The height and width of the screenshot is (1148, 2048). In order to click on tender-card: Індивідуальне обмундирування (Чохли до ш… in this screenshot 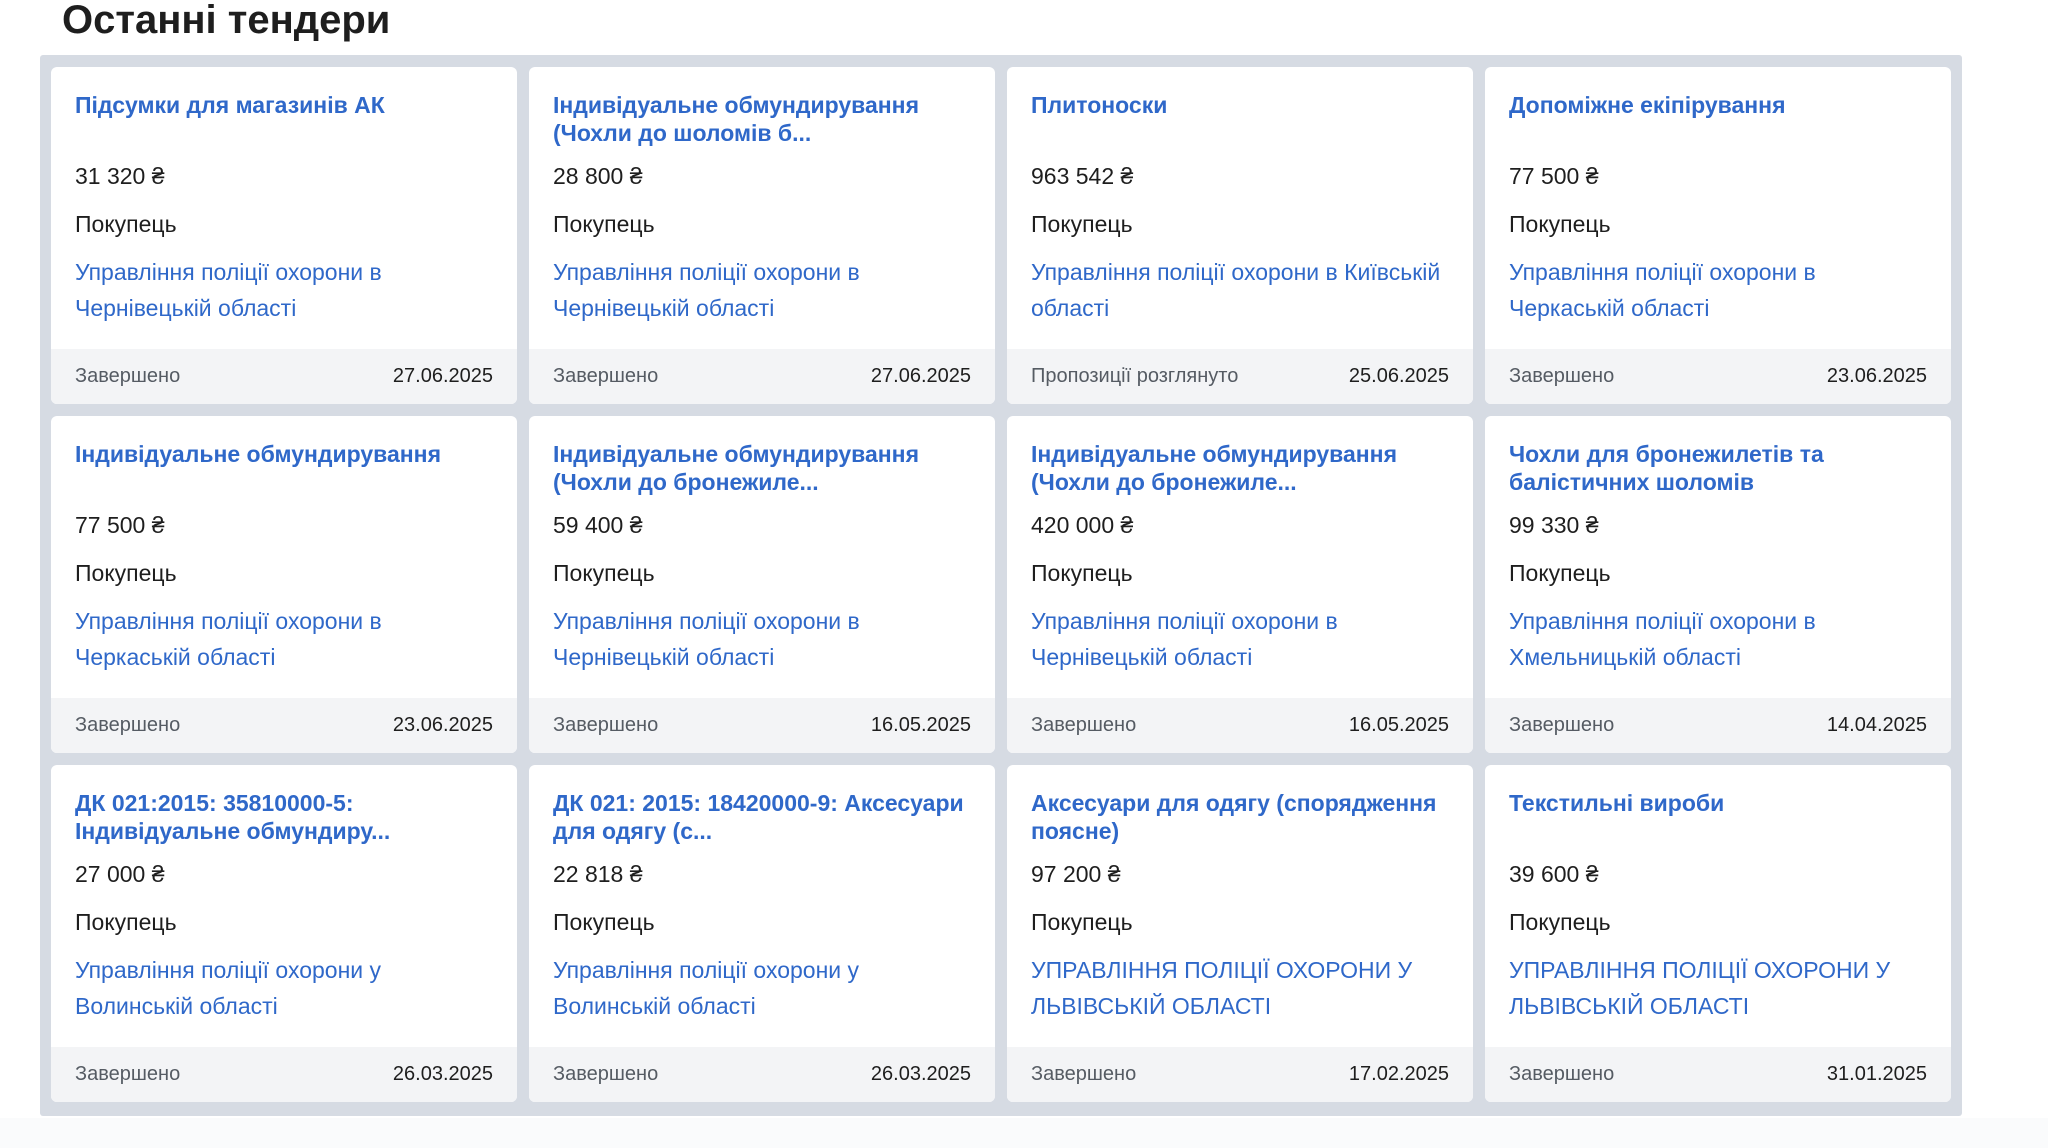, I will do `click(762, 235)`.